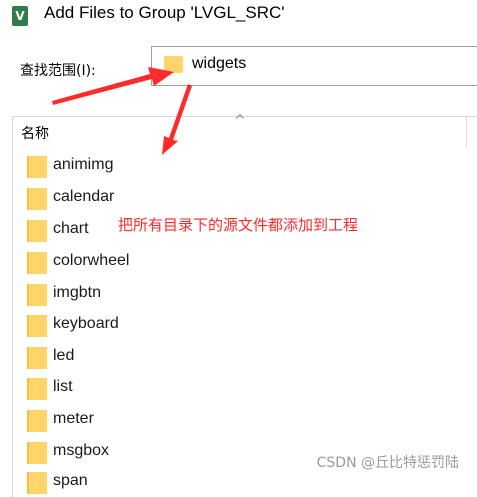 The height and width of the screenshot is (497, 477). Describe the element at coordinates (387, 463) in the screenshot. I see `watermark: CSDN @丘比特惩罚陆` at that location.